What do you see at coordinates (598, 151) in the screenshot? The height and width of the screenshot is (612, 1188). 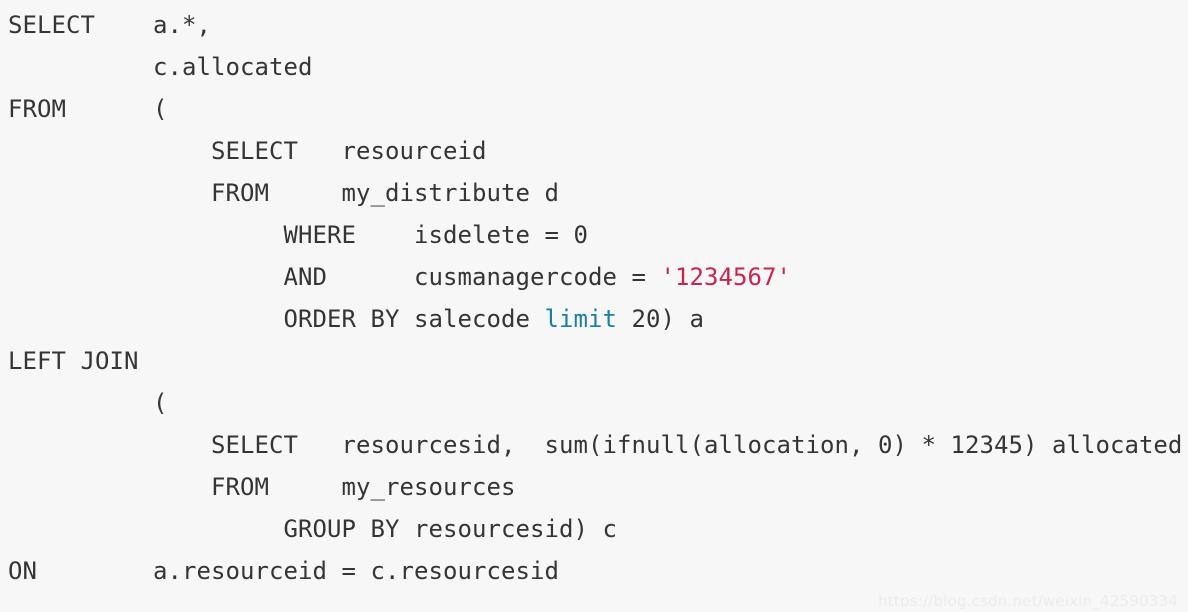 I see `code-line: SELECT resourceid` at bounding box center [598, 151].